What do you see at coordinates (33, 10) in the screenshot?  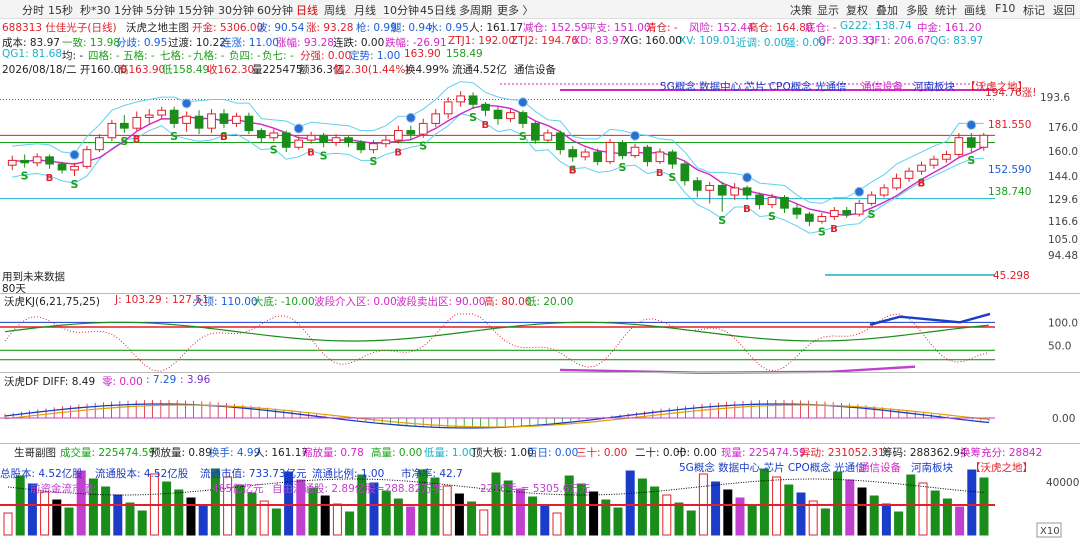 I see `period-tab-0: 分时` at bounding box center [33, 10].